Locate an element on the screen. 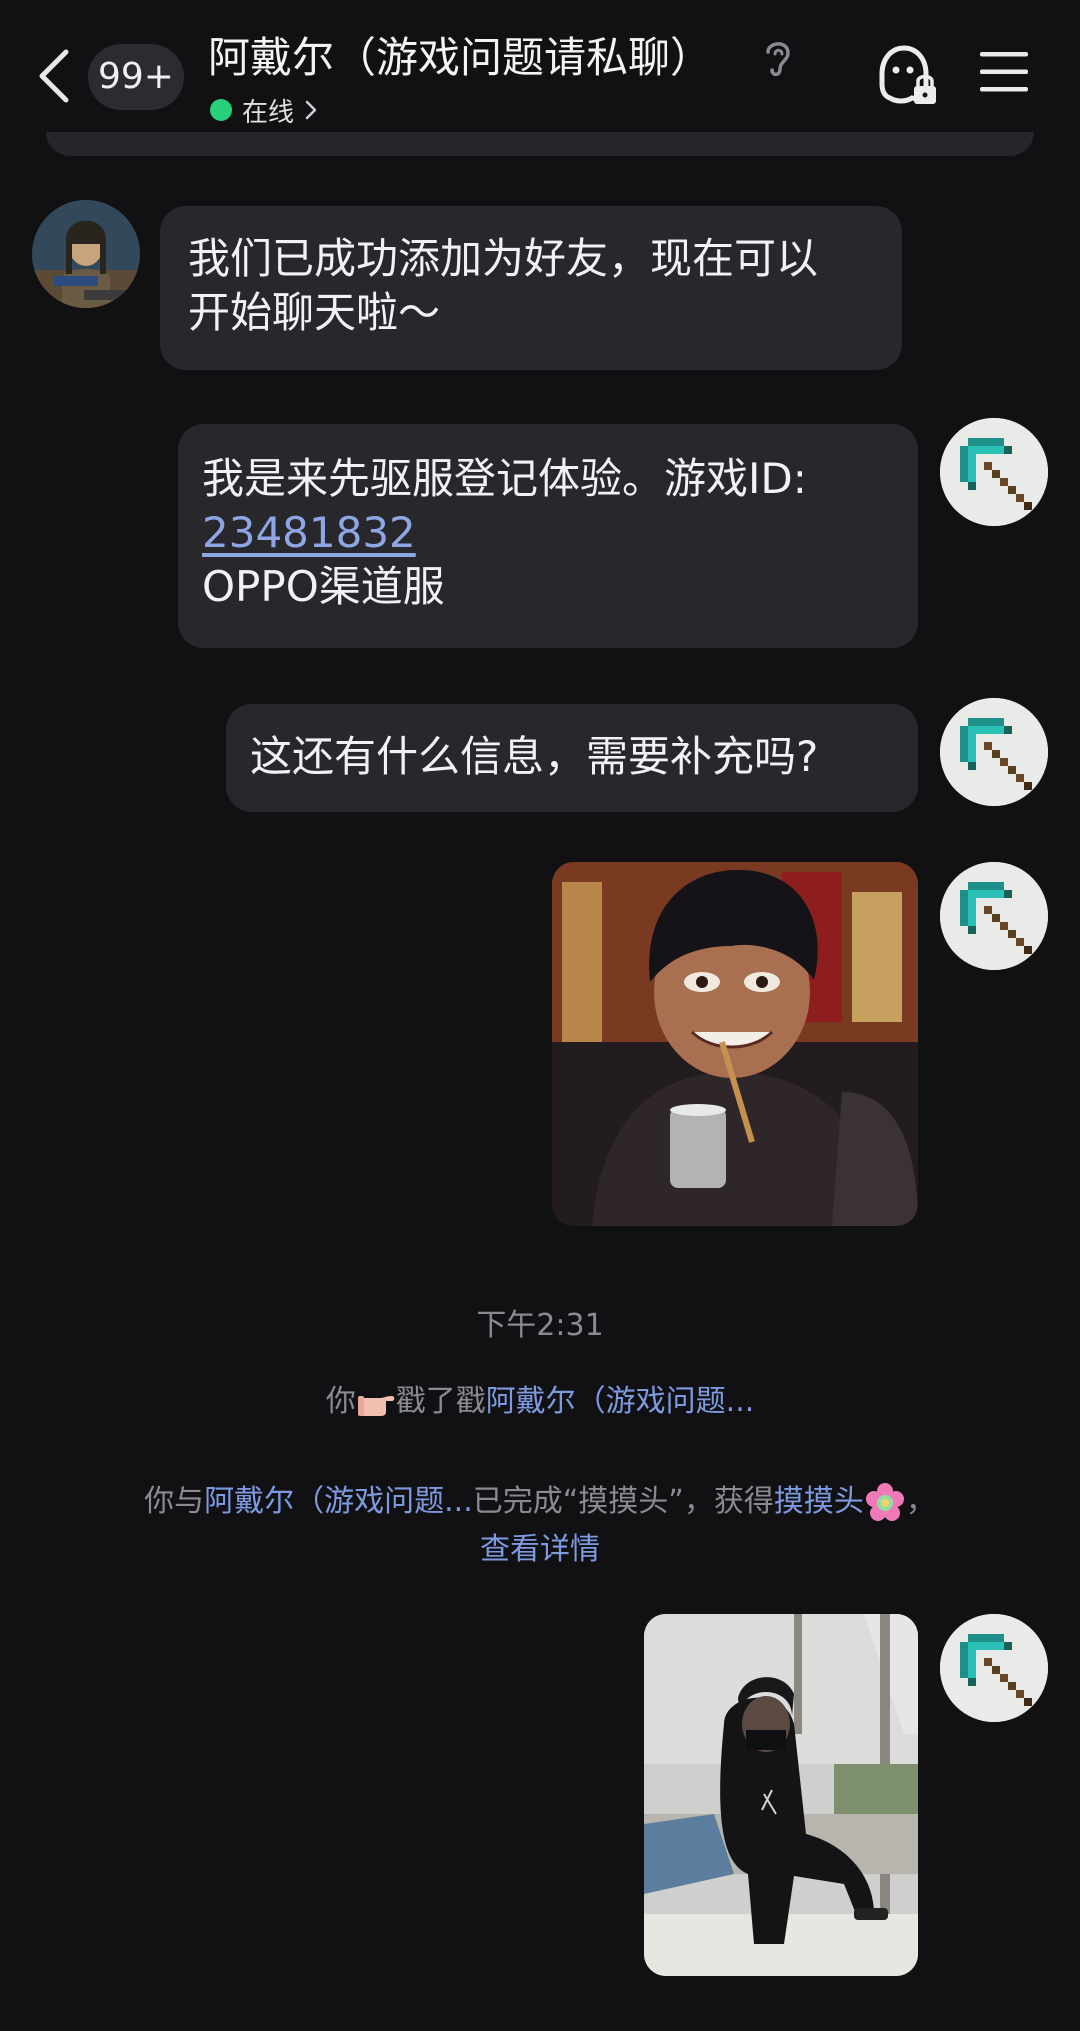  unread-count-badge: 99+ is located at coordinates (136, 77).